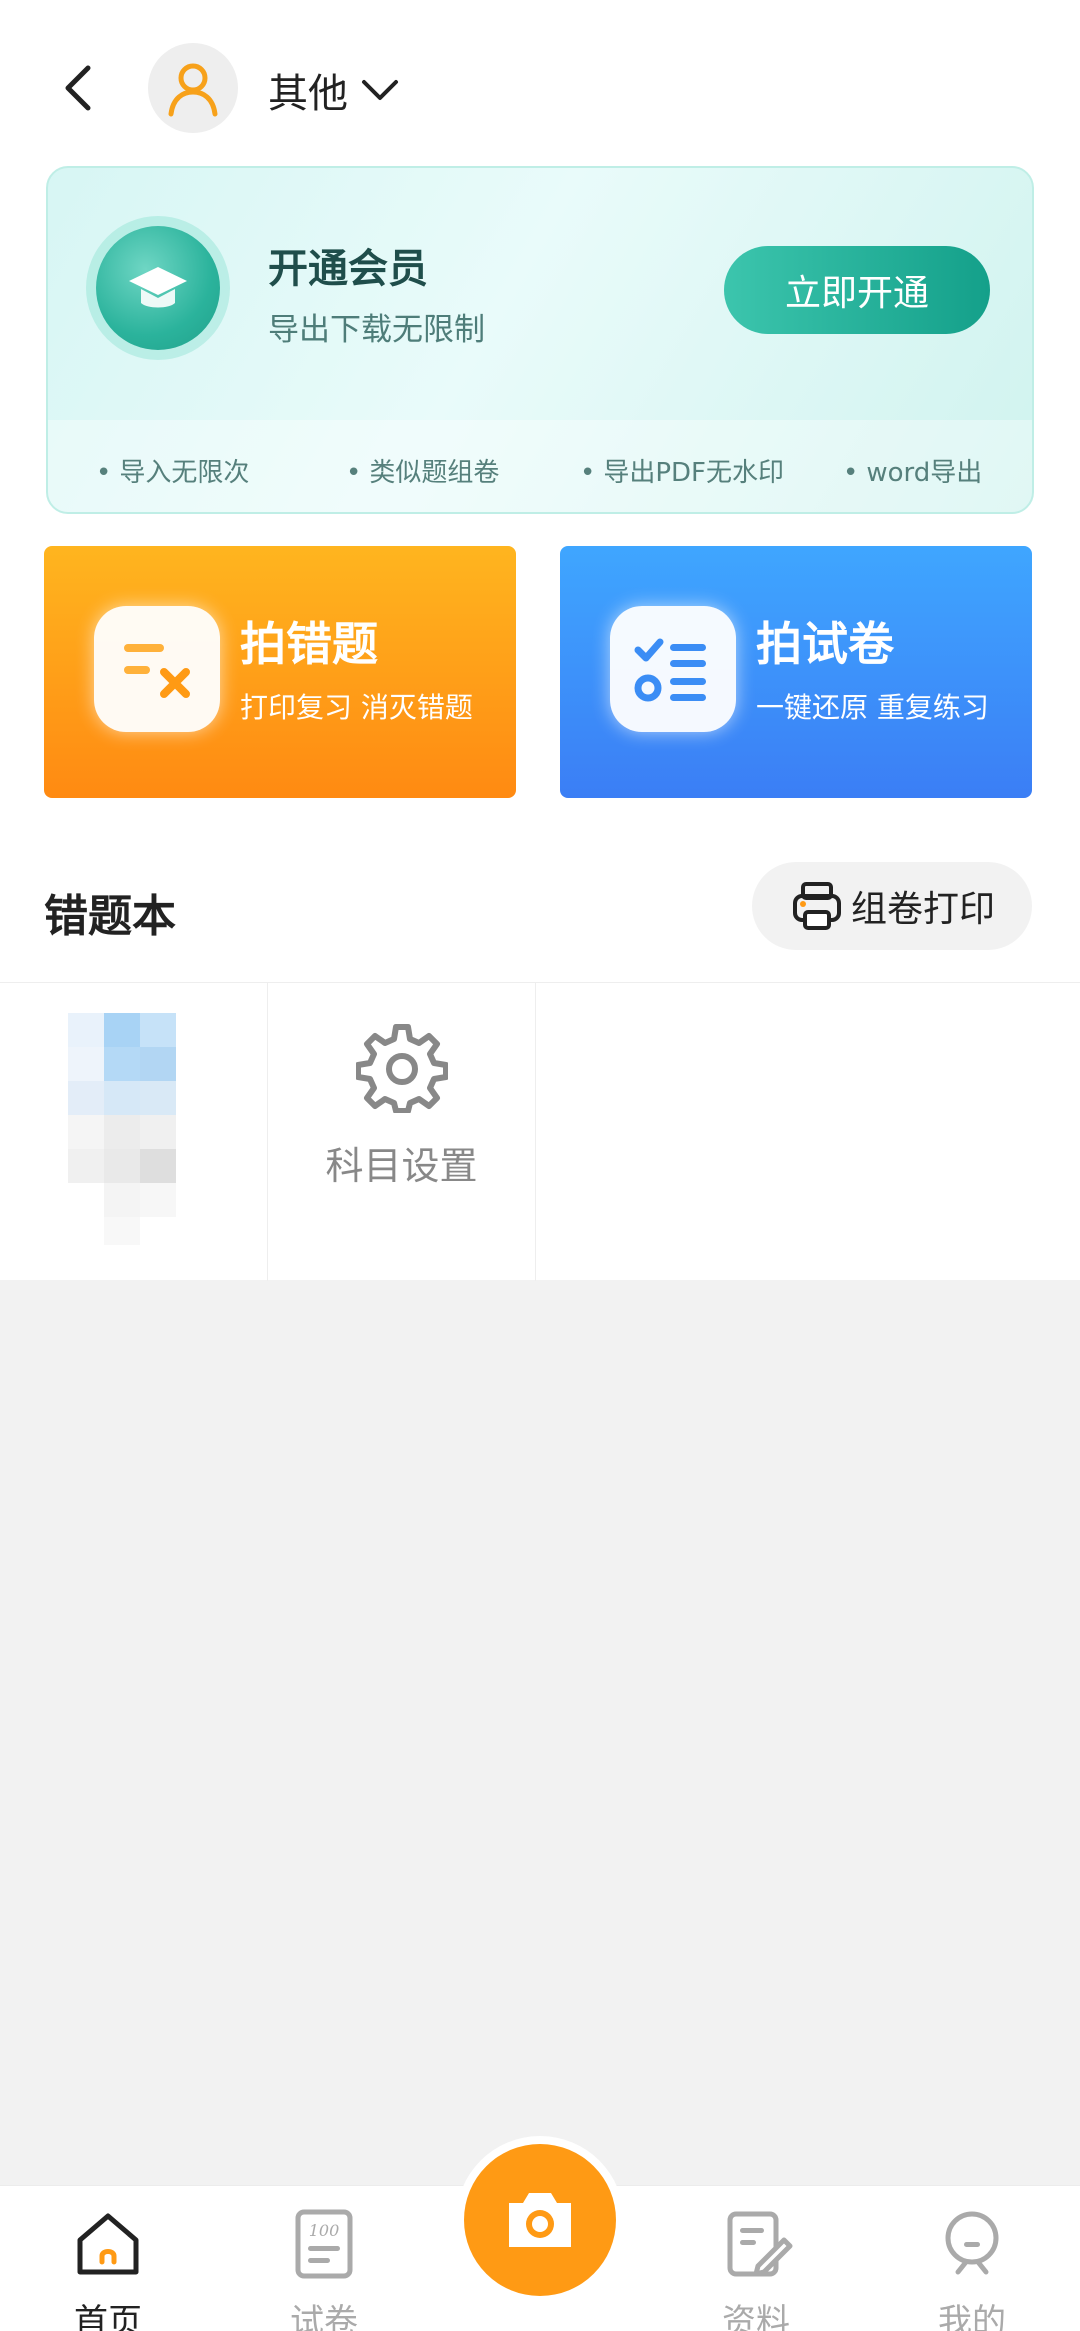  What do you see at coordinates (280, 672) in the screenshot?
I see `photo-wrong-question-card: 拍错题 打印复习 消灭错题` at bounding box center [280, 672].